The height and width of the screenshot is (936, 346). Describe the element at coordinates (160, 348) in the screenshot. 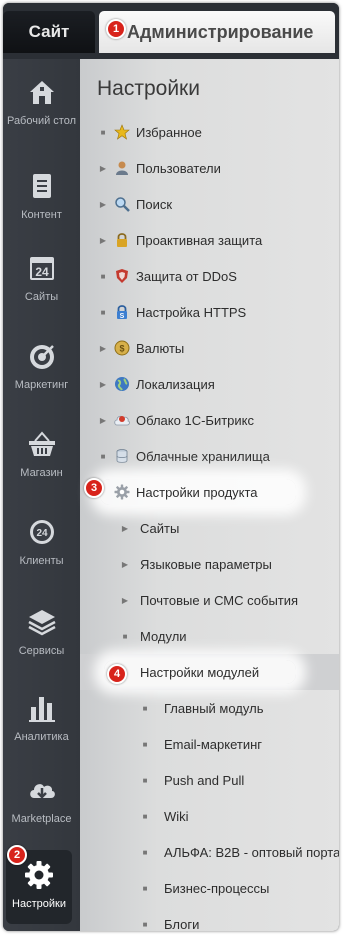

I see `menu-item-label: Валюты` at that location.